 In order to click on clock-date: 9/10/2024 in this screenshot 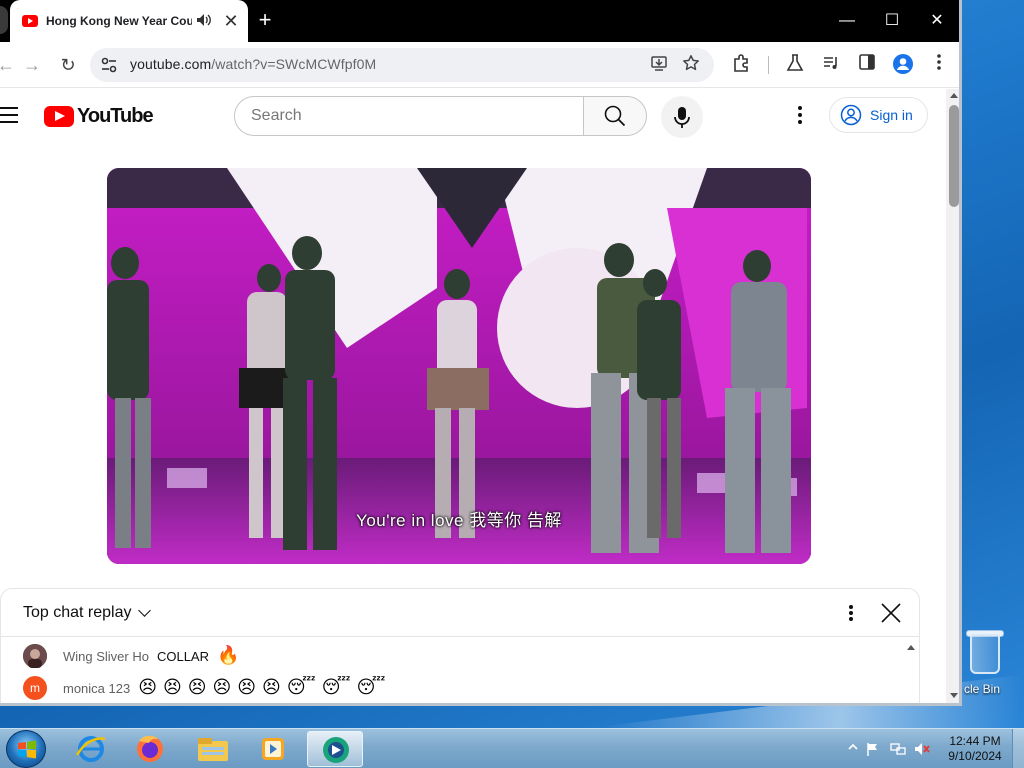, I will do `click(975, 756)`.